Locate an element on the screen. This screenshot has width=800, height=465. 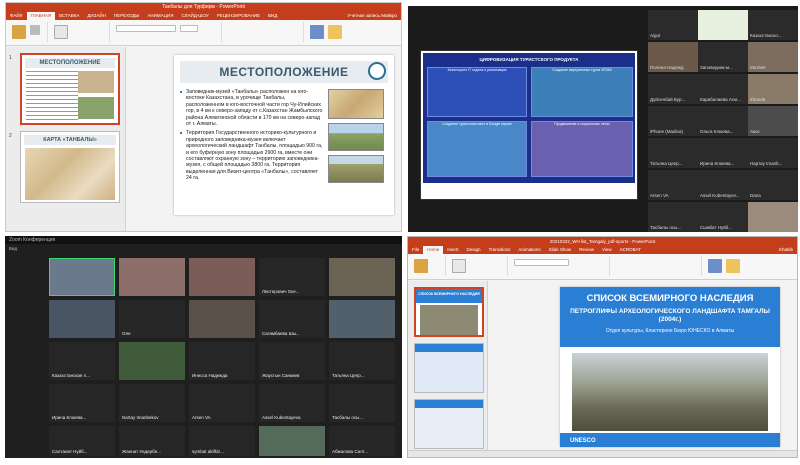
slide-thumbnails: 1 МЕСТОПОЛОЖЕНИЕ 2 КАРТА «ТАНБАЛЫ» is located at coordinates (66, 139).